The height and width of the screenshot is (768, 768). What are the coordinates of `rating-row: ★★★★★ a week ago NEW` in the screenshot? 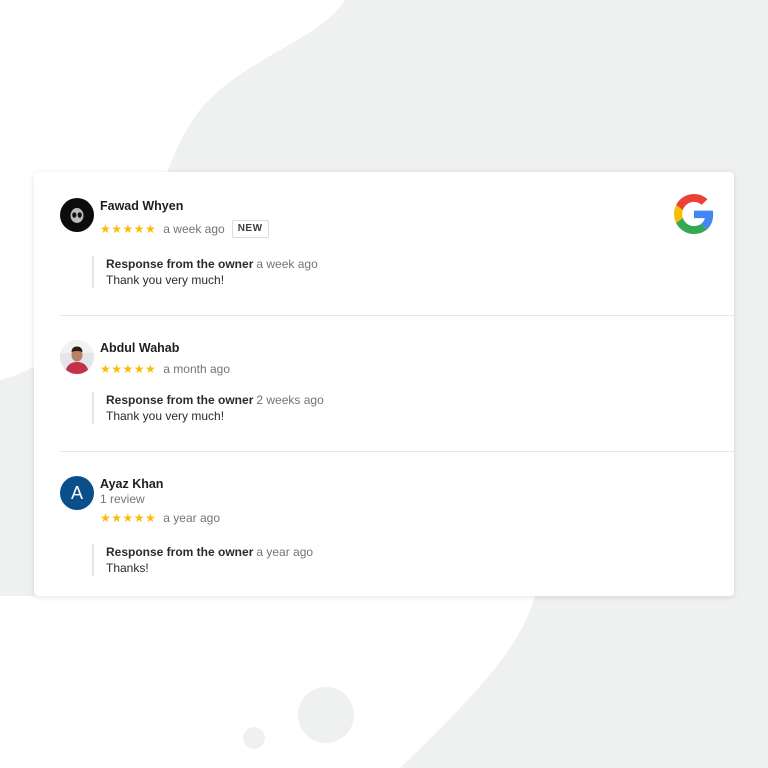 It's located at (184, 229).